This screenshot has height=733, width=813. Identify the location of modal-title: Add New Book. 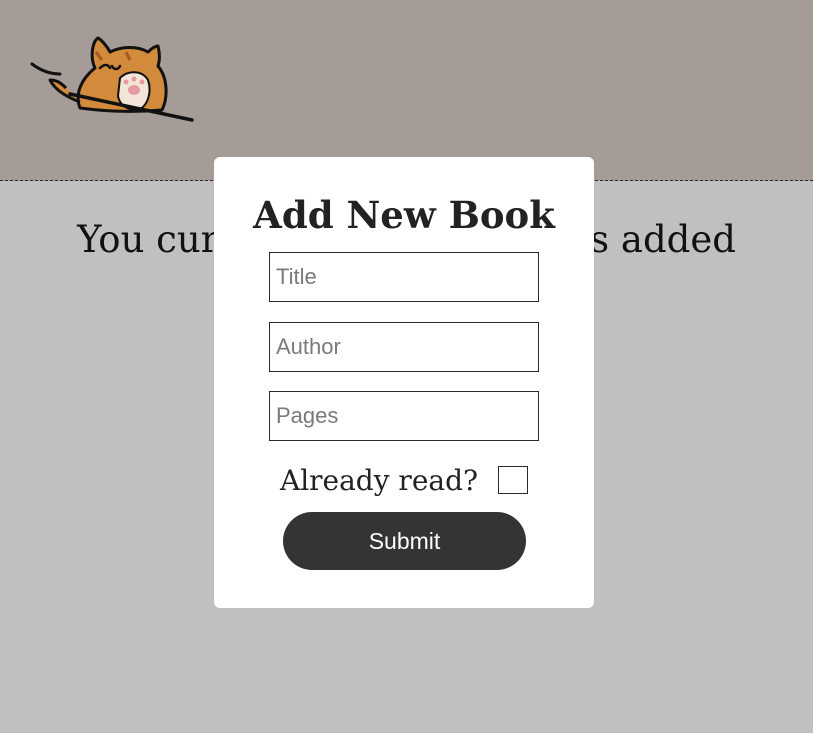
(404, 215).